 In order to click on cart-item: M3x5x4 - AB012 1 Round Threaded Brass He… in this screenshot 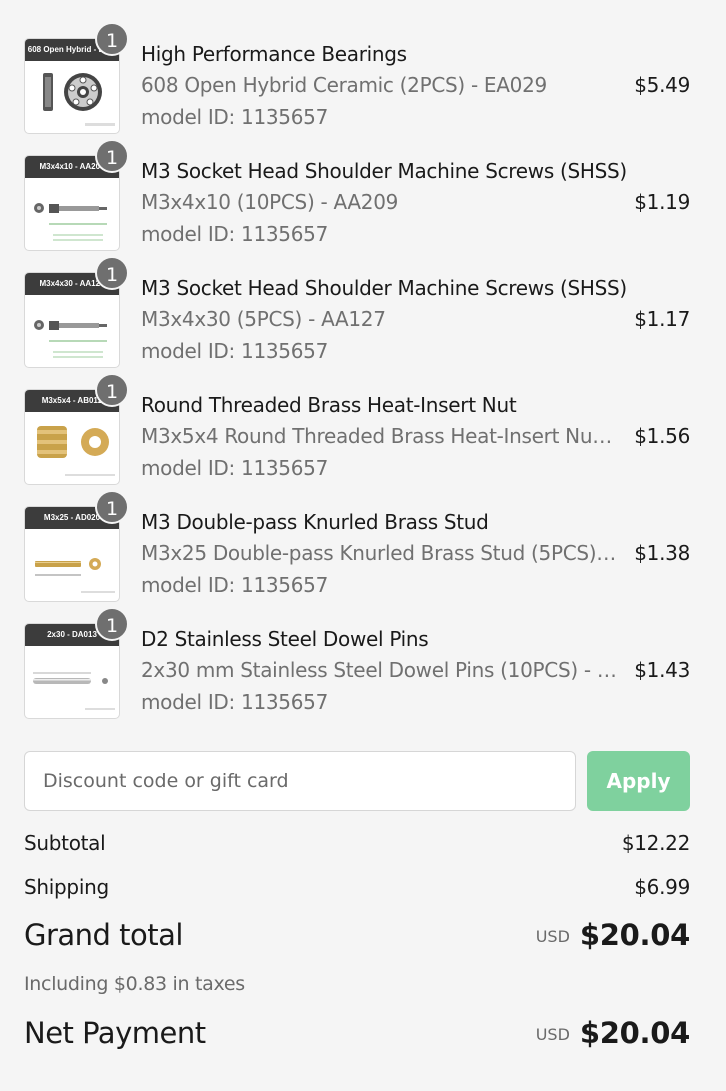, I will do `click(357, 418)`.